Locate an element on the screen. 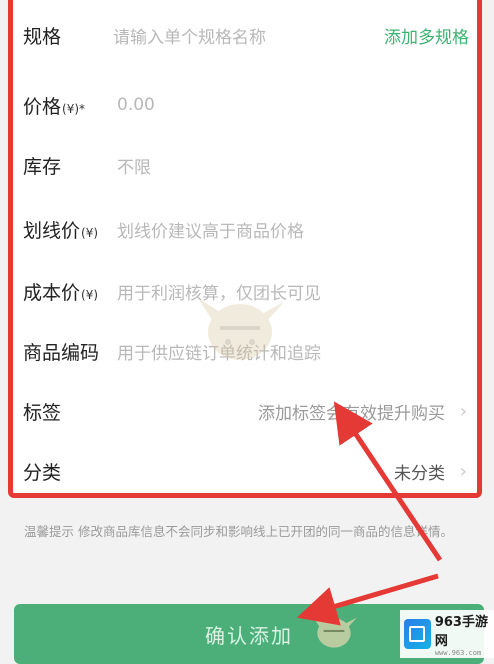 The width and height of the screenshot is (494, 664). site-logo: 963手游网 www.963.com is located at coordinates (447, 634).